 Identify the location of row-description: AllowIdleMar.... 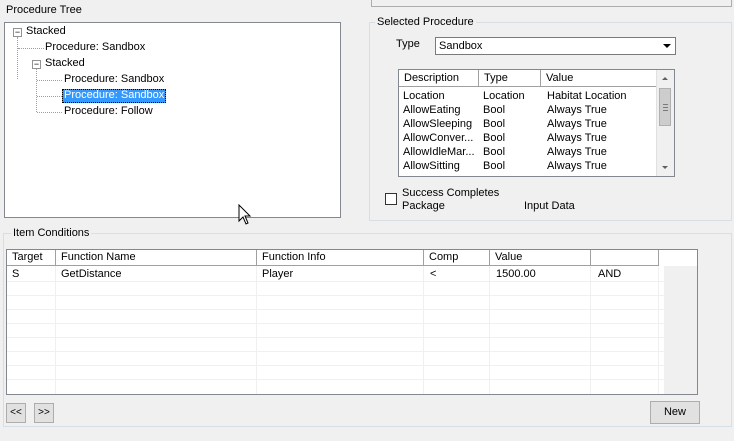
(439, 152).